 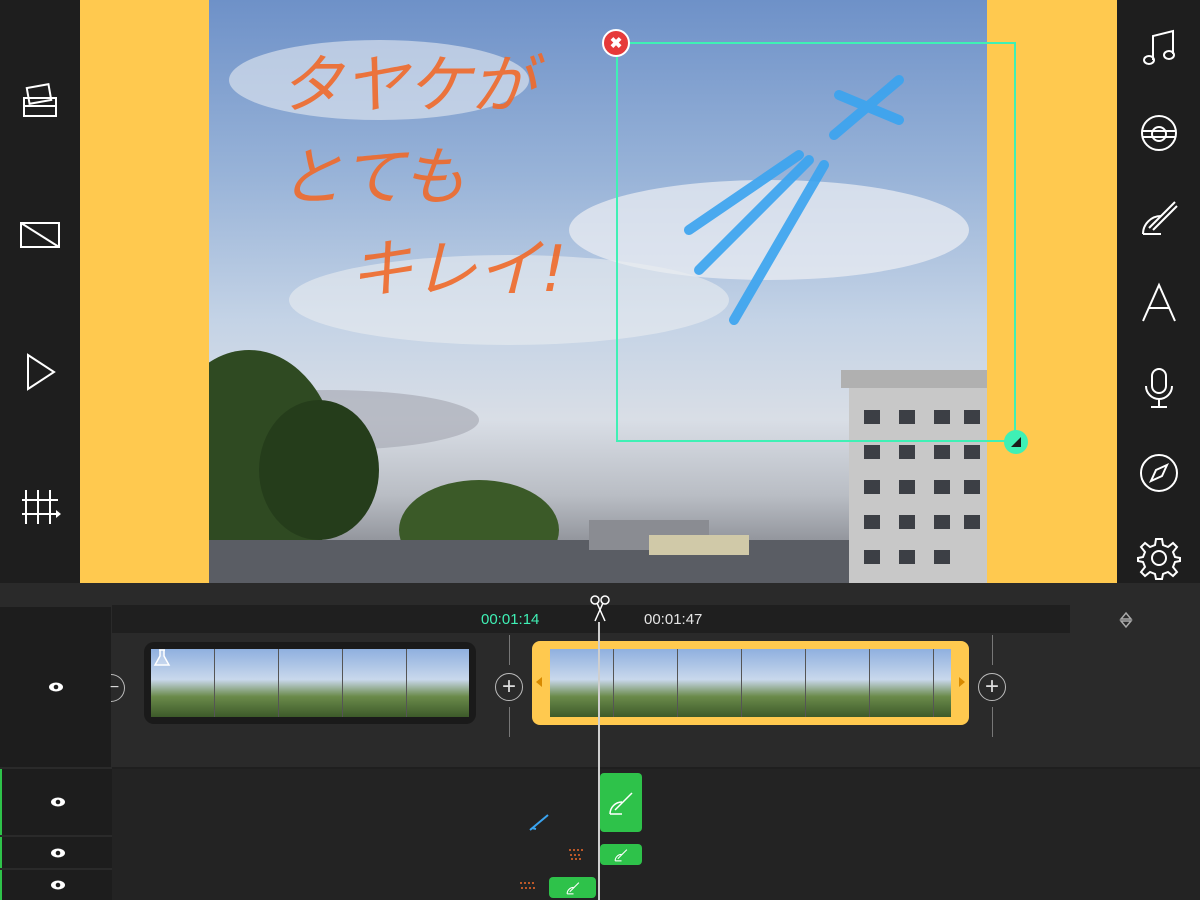 I want to click on end-time: 00:01:47, so click(x=673, y=619).